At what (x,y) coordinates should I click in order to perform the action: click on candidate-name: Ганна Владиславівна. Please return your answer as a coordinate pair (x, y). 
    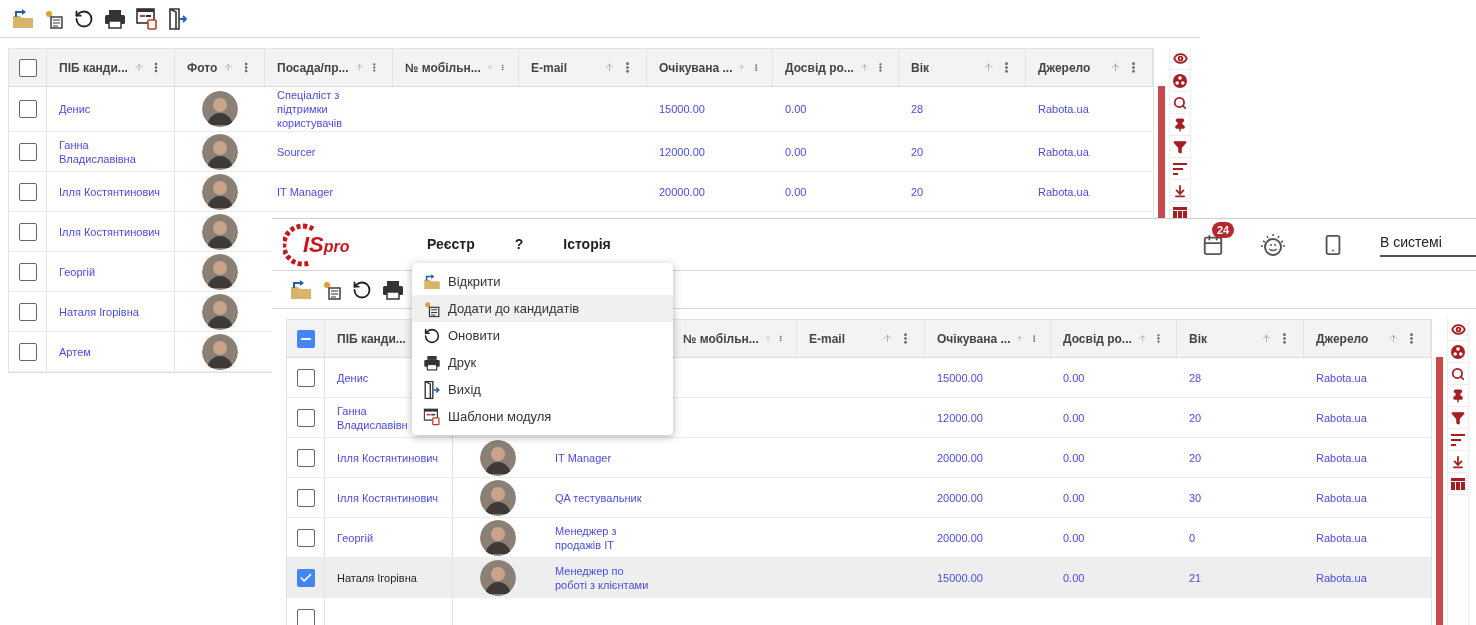
    Looking at the image, I should click on (110, 151).